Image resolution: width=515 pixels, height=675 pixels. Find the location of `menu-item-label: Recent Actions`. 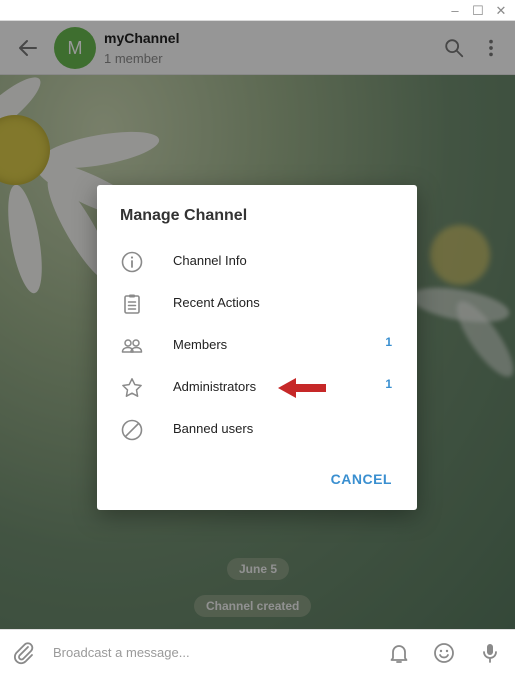

menu-item-label: Recent Actions is located at coordinates (216, 302).